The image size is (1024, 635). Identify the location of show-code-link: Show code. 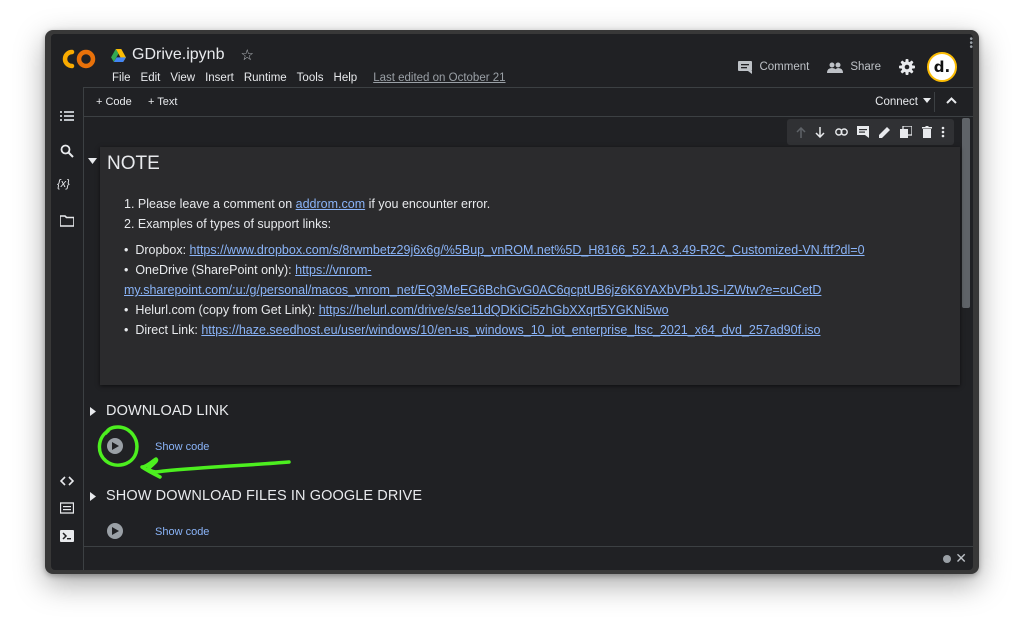
(182, 532).